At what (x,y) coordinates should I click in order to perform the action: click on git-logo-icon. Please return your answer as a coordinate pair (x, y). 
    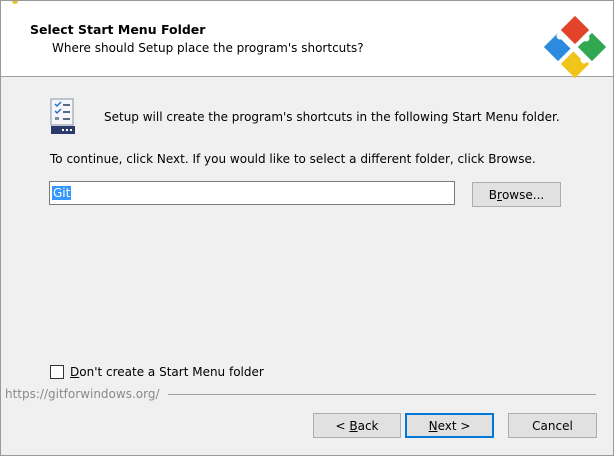
    Looking at the image, I should click on (575, 47).